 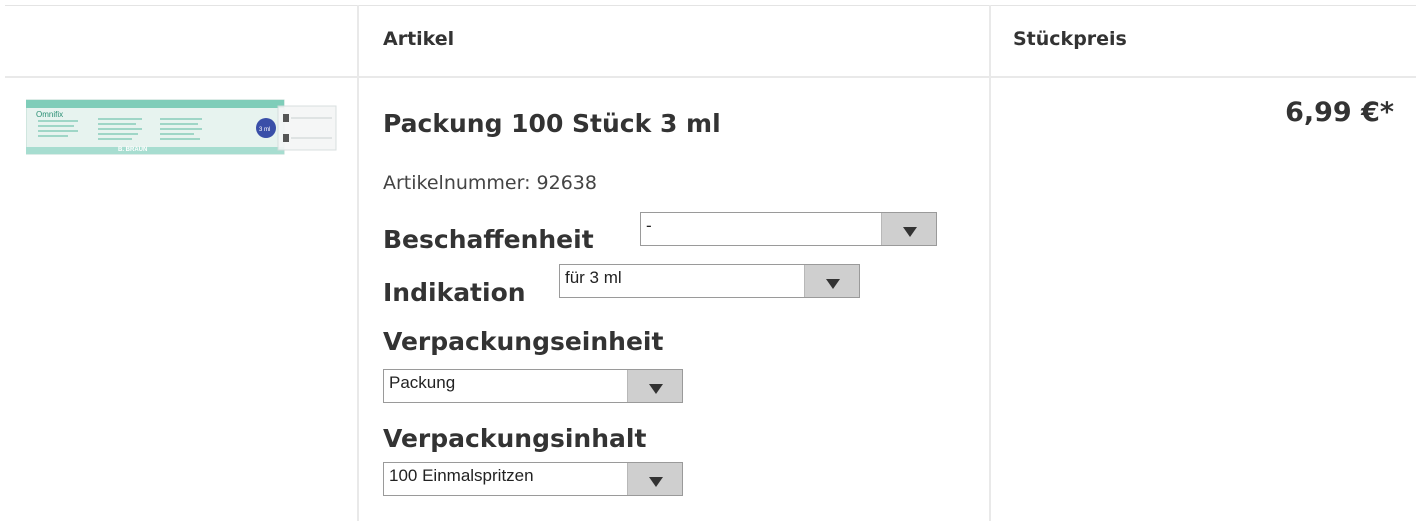 What do you see at coordinates (1339, 112) in the screenshot?
I see `unit-price: 6,99 €*` at bounding box center [1339, 112].